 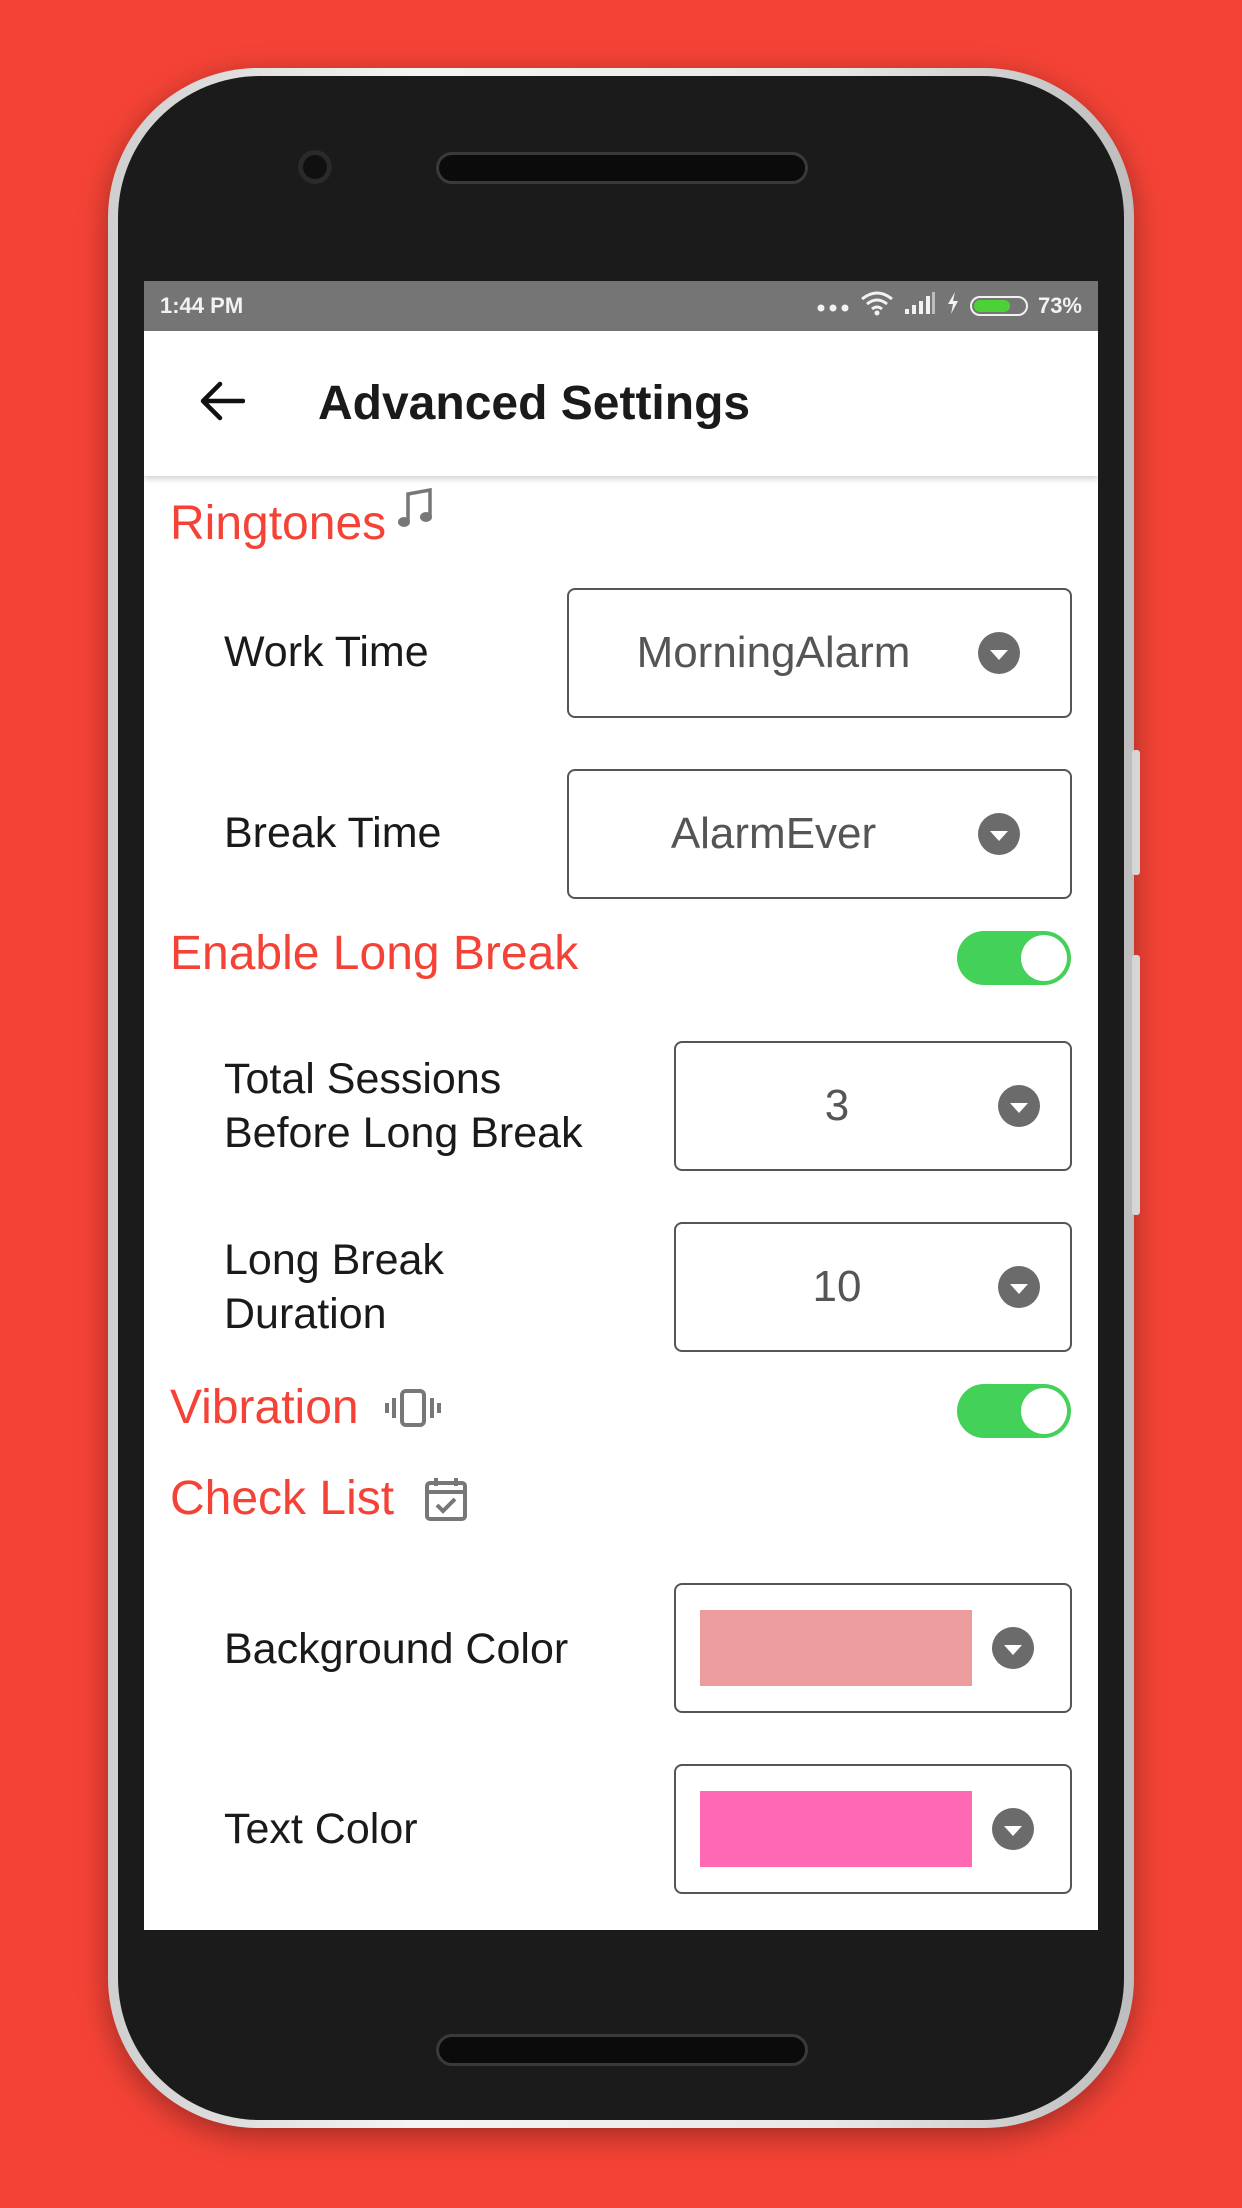 I want to click on music-note-icon, so click(x=415, y=508).